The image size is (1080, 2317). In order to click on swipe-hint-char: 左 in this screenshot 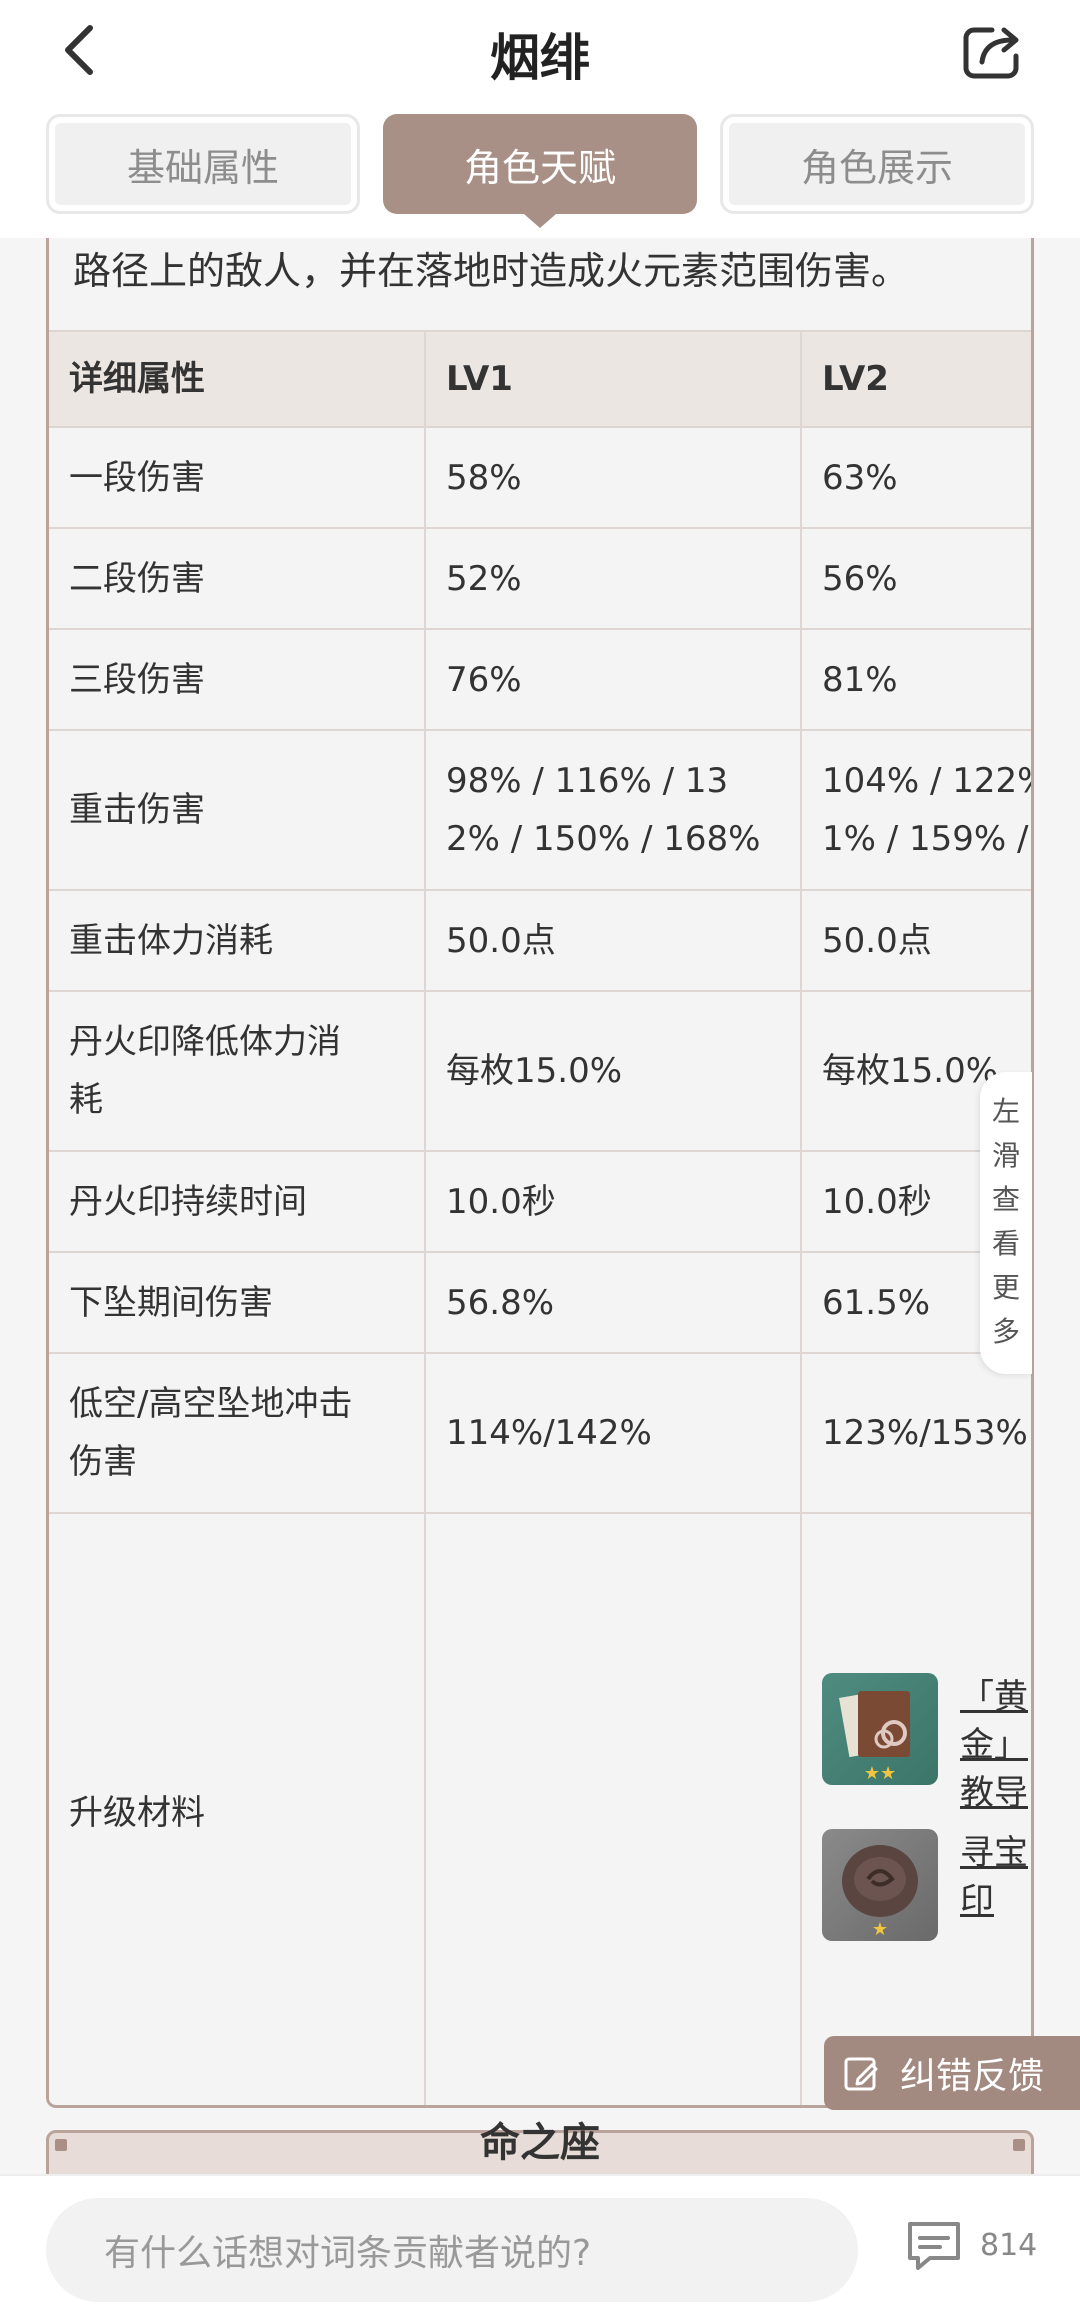, I will do `click(1005, 1111)`.